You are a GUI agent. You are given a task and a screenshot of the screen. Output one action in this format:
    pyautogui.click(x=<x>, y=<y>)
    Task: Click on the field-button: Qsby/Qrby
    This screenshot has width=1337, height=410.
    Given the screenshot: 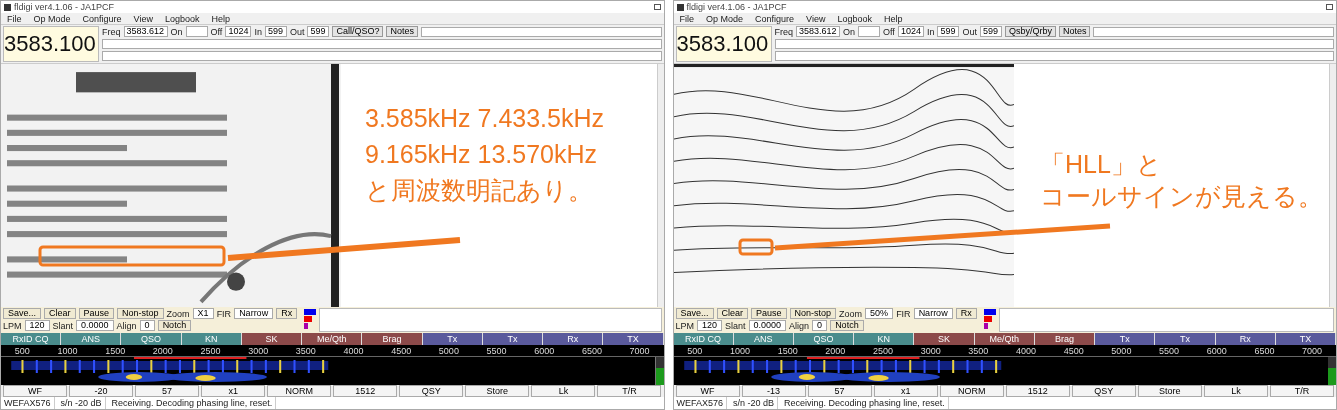 What is the action you would take?
    pyautogui.click(x=1030, y=31)
    